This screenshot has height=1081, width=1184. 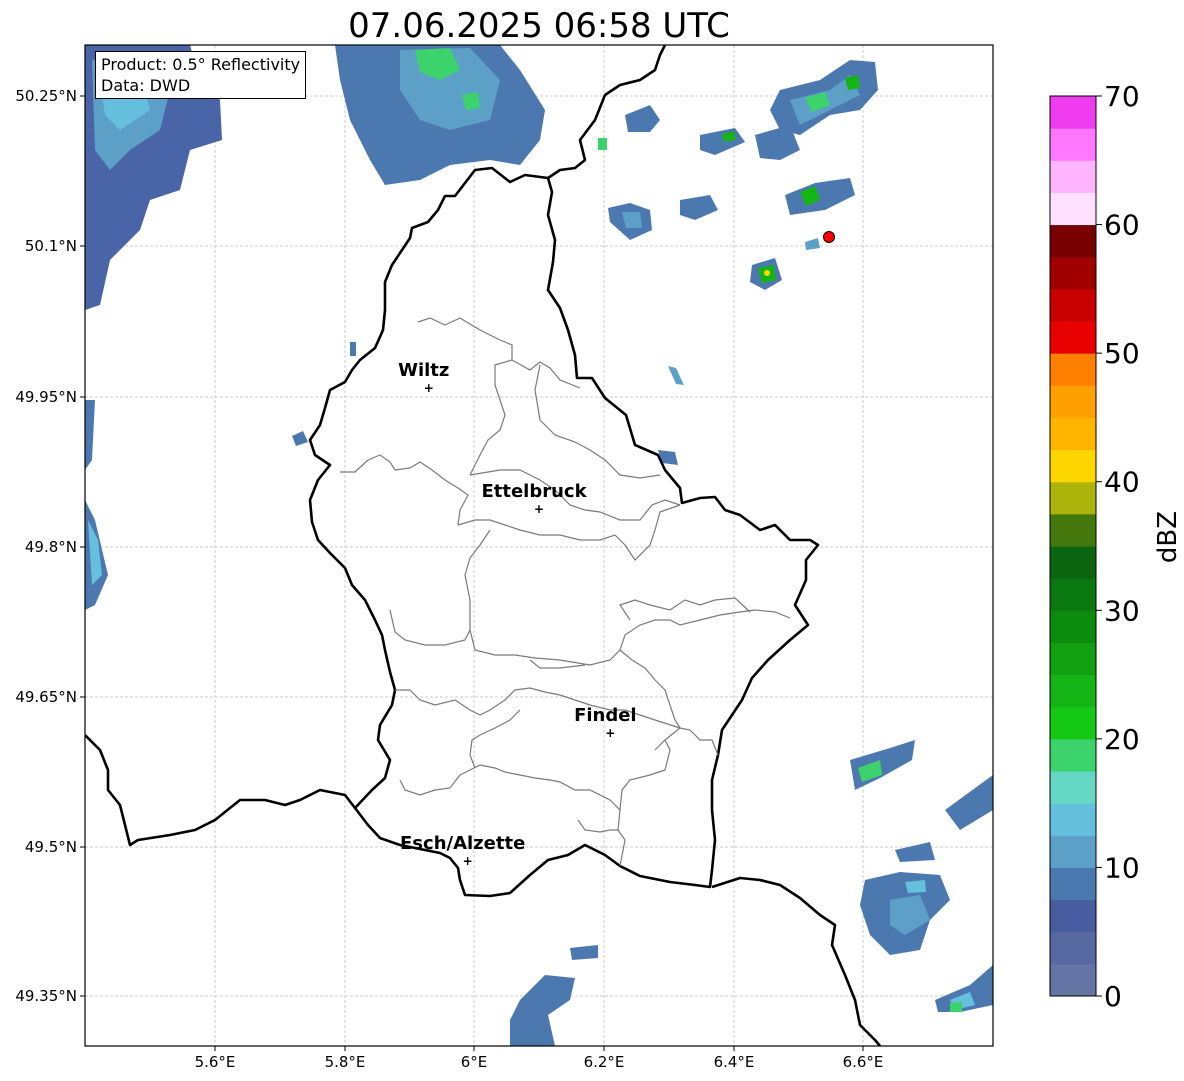 What do you see at coordinates (1122, 96) in the screenshot?
I see `colorbar-tick-label: 70` at bounding box center [1122, 96].